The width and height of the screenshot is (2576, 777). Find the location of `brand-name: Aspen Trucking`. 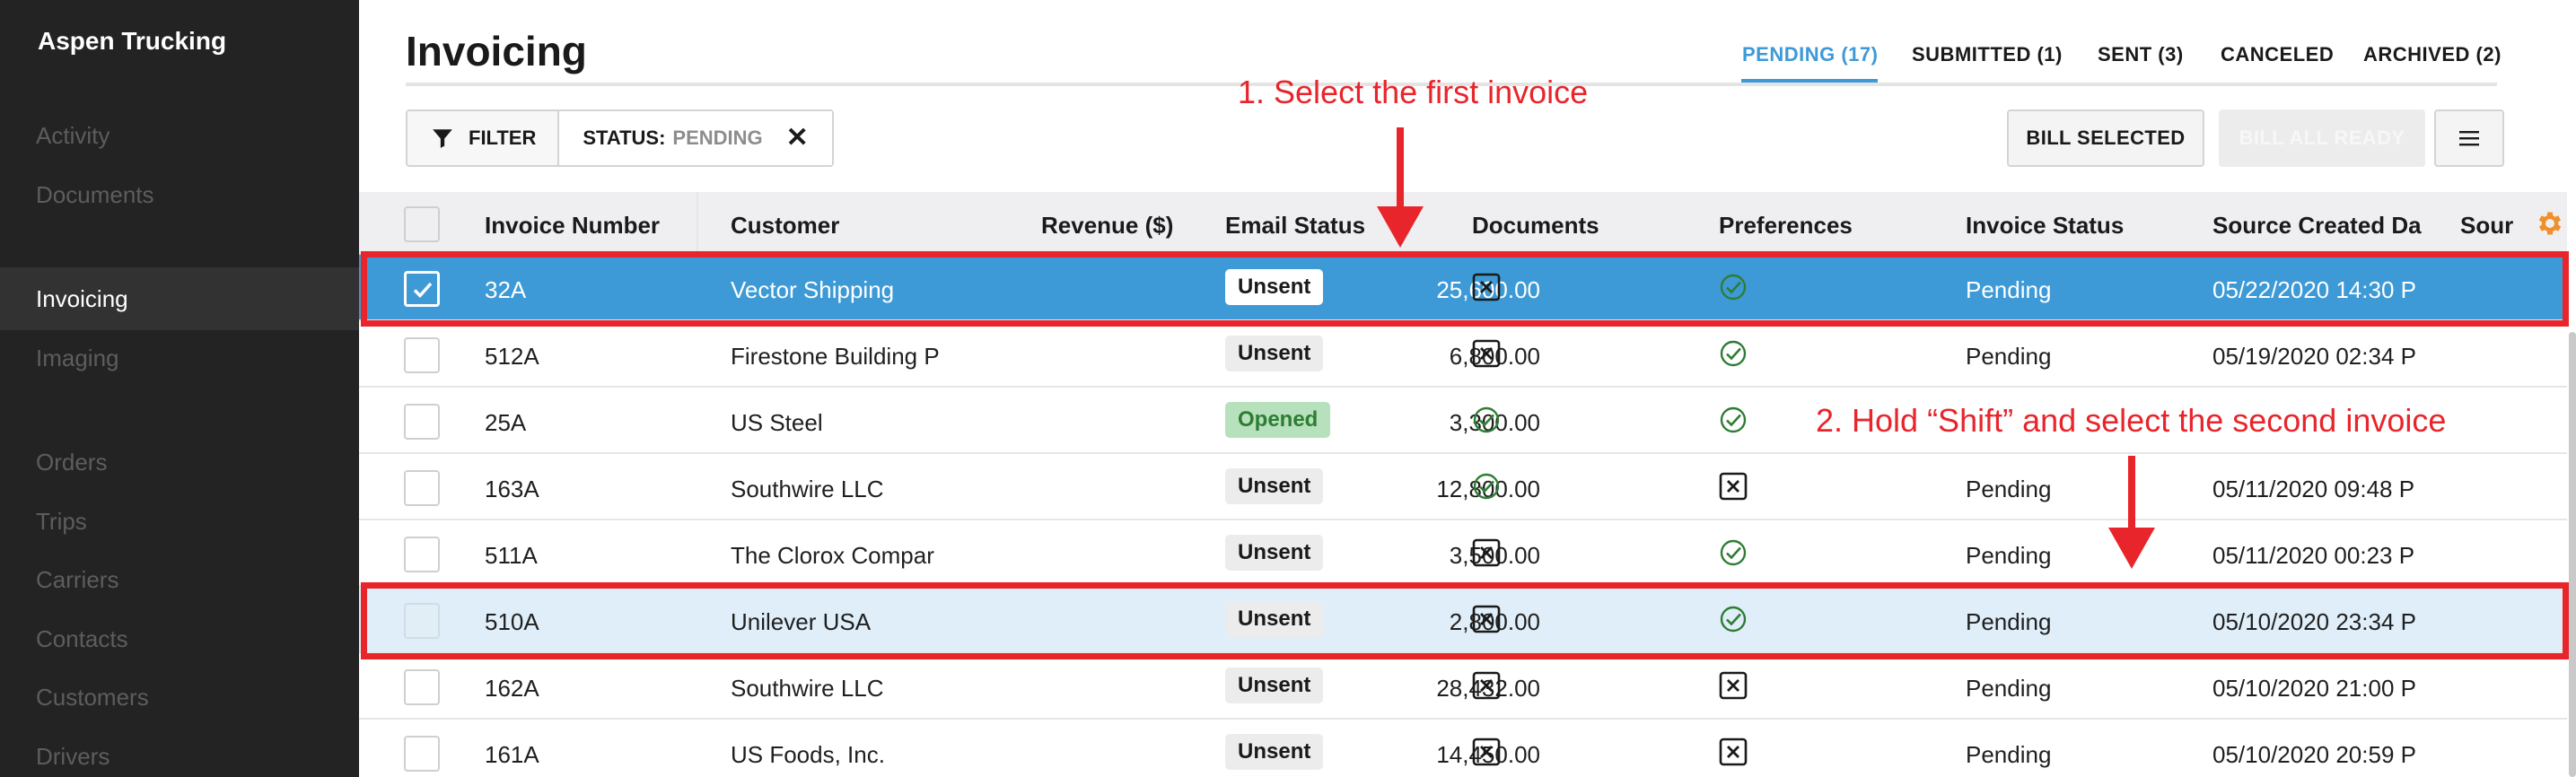

brand-name: Aspen Trucking is located at coordinates (132, 41).